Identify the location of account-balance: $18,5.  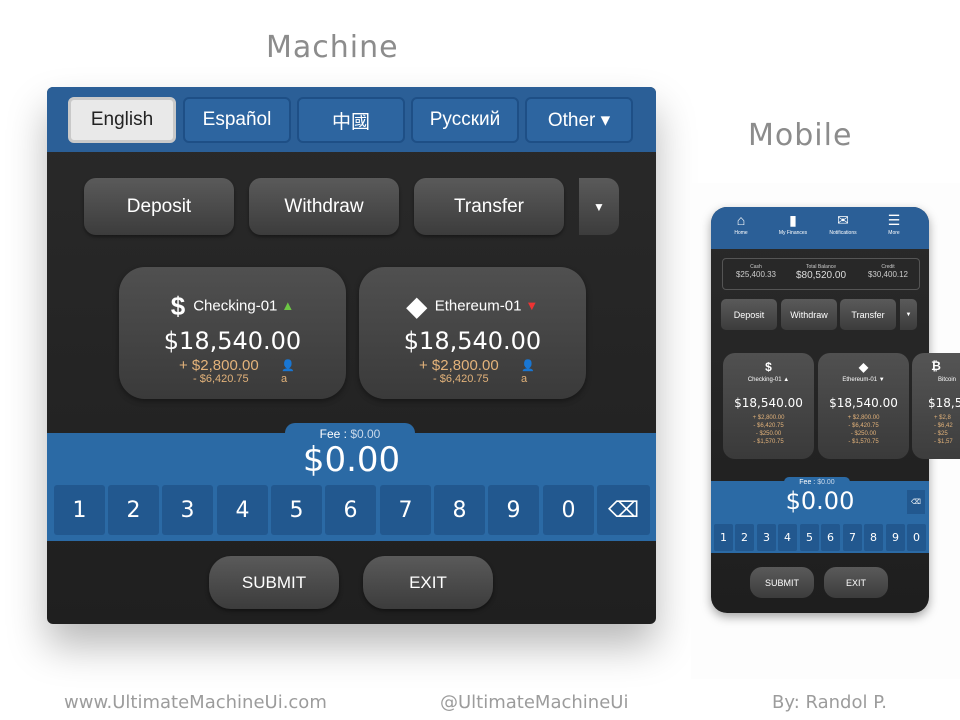
(944, 403).